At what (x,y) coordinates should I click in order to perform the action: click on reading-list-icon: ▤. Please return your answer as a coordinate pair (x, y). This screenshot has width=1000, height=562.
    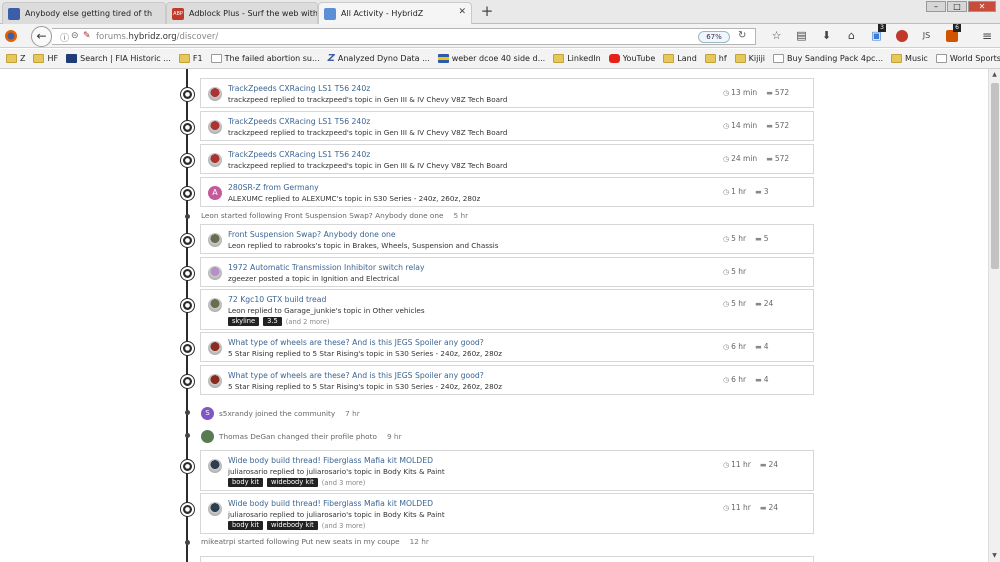
    Looking at the image, I should click on (801, 36).